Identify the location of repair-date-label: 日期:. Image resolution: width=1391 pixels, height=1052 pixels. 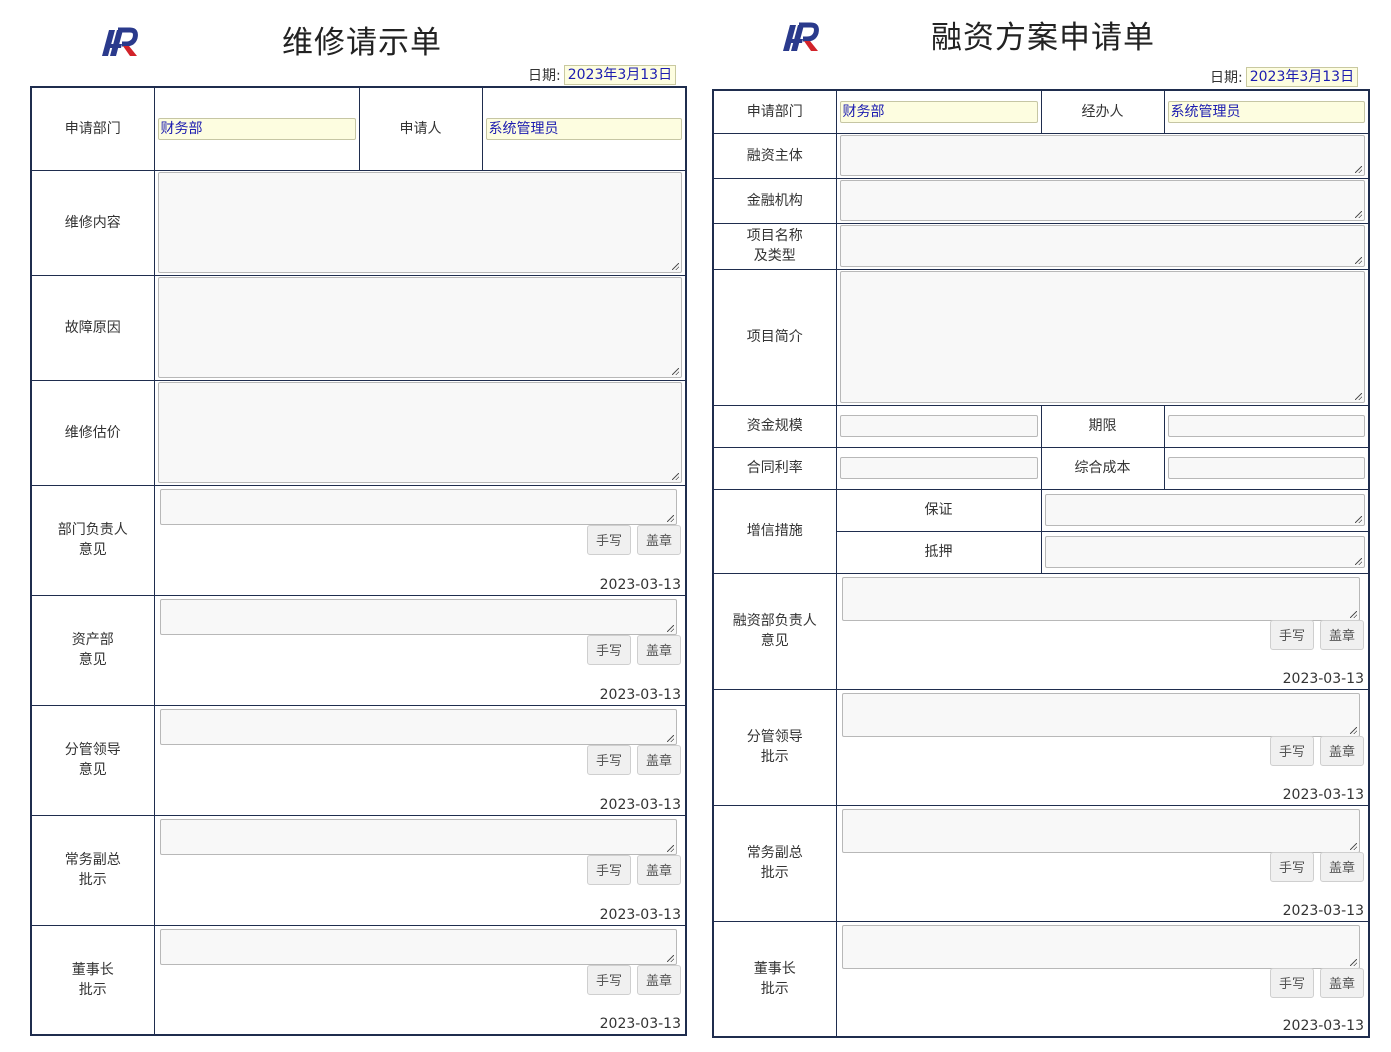
(544, 76).